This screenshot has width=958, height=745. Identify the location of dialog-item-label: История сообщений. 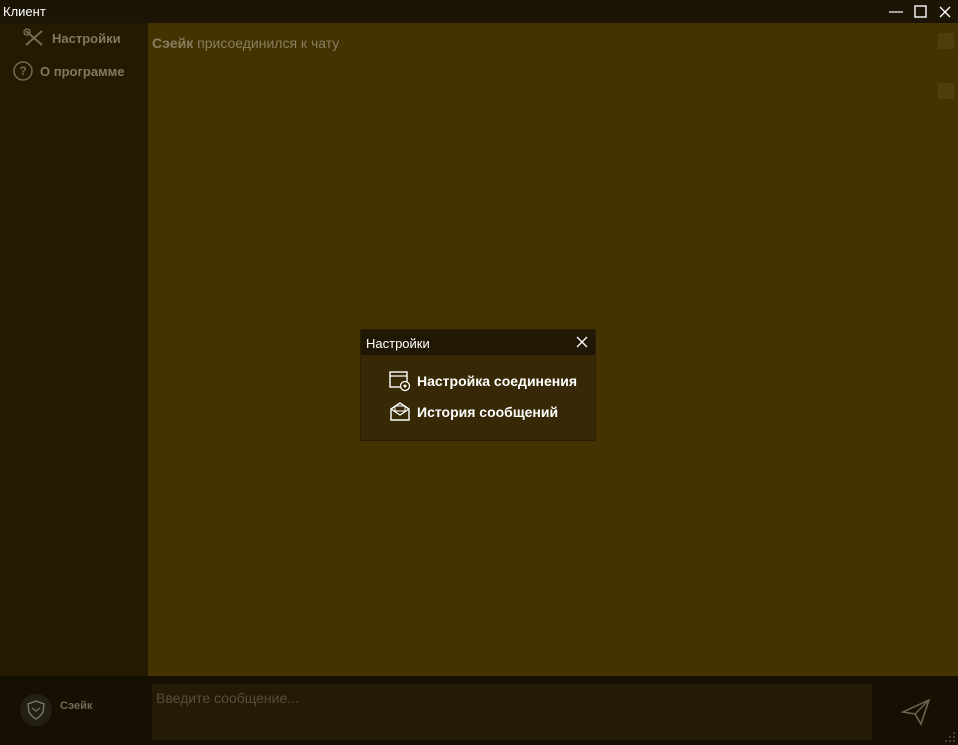
(488, 412).